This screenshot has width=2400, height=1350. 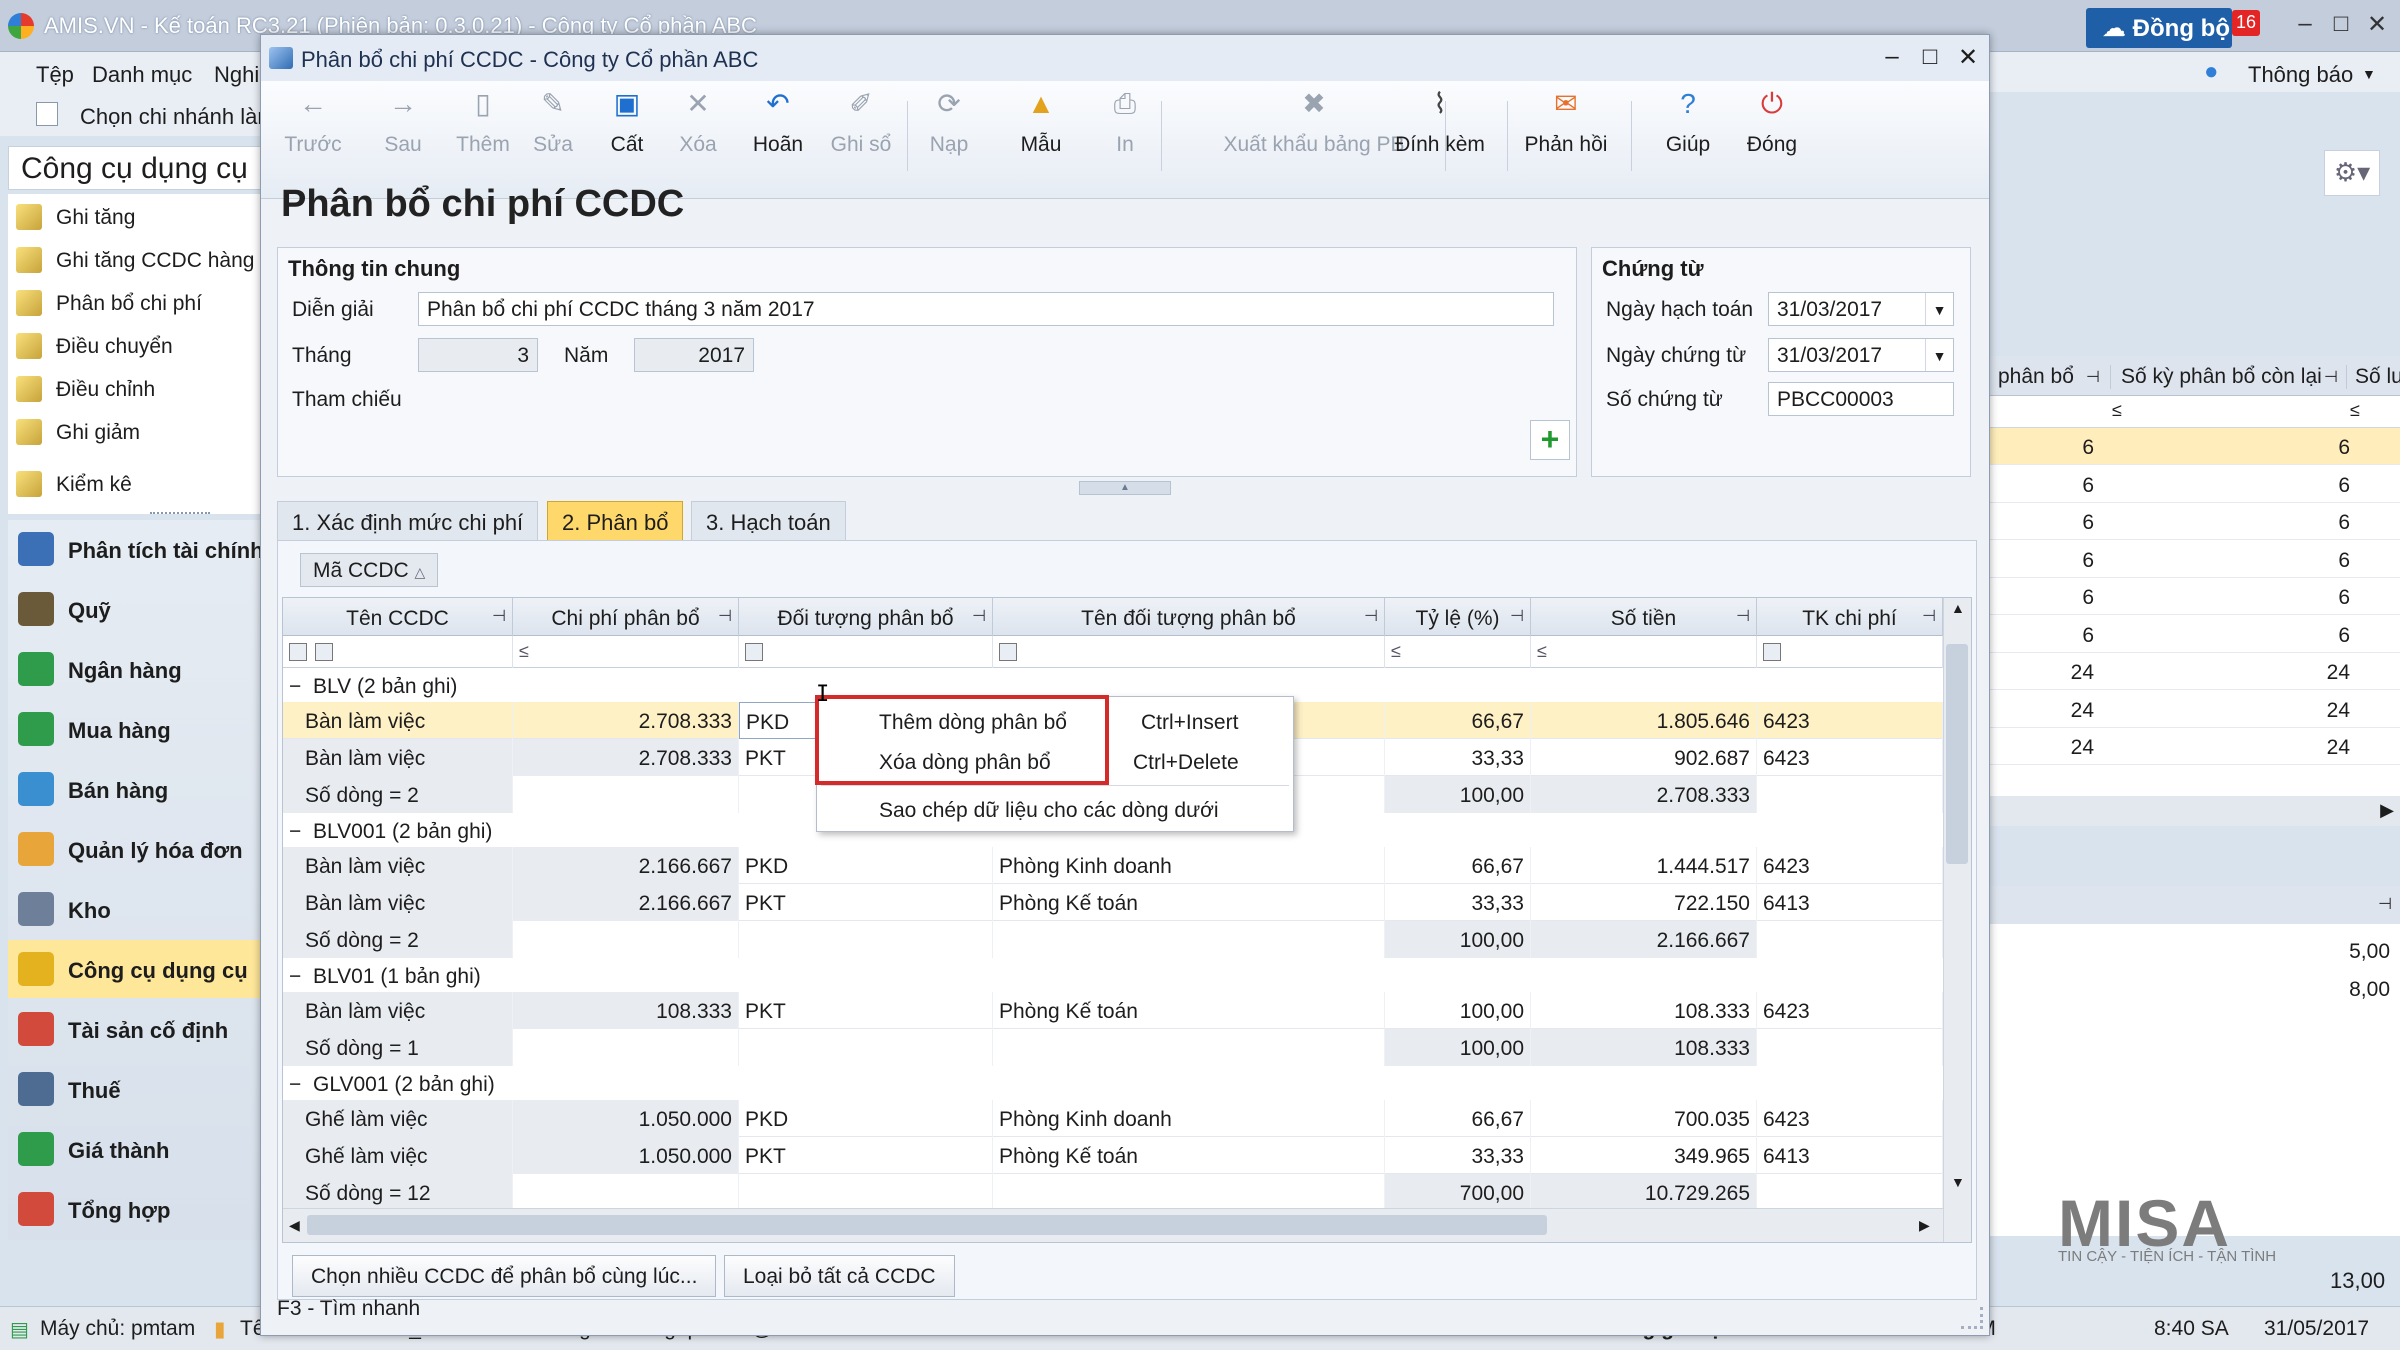 I want to click on nav-item: Quản lý hóa đơn, so click(x=138, y=849).